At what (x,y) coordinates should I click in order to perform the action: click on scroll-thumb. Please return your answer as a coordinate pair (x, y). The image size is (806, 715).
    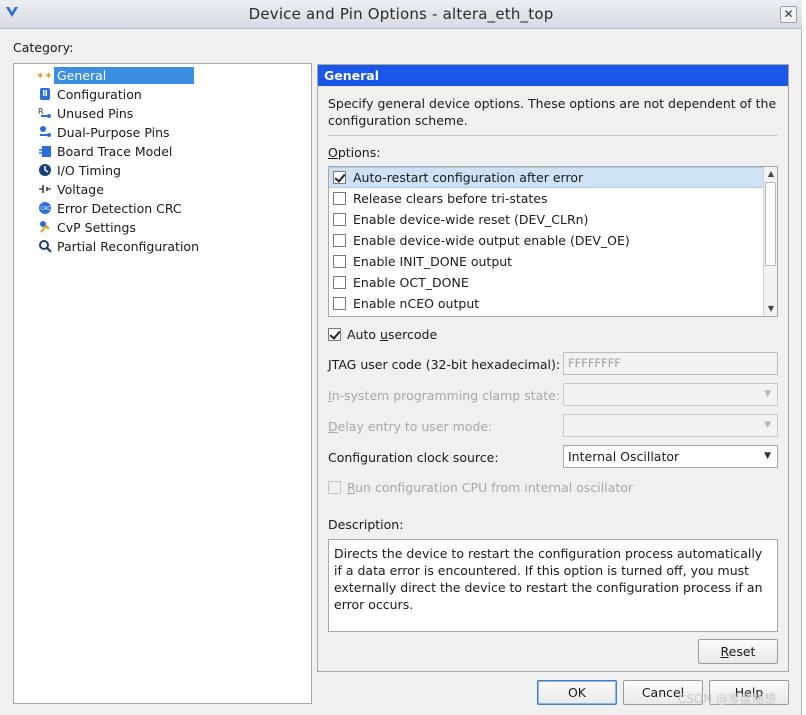
    Looking at the image, I should click on (770, 224).